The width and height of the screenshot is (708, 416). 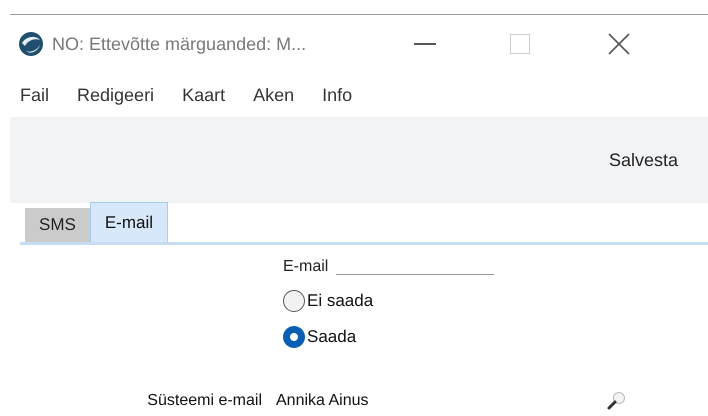 What do you see at coordinates (57, 225) in the screenshot?
I see `tab: SMS` at bounding box center [57, 225].